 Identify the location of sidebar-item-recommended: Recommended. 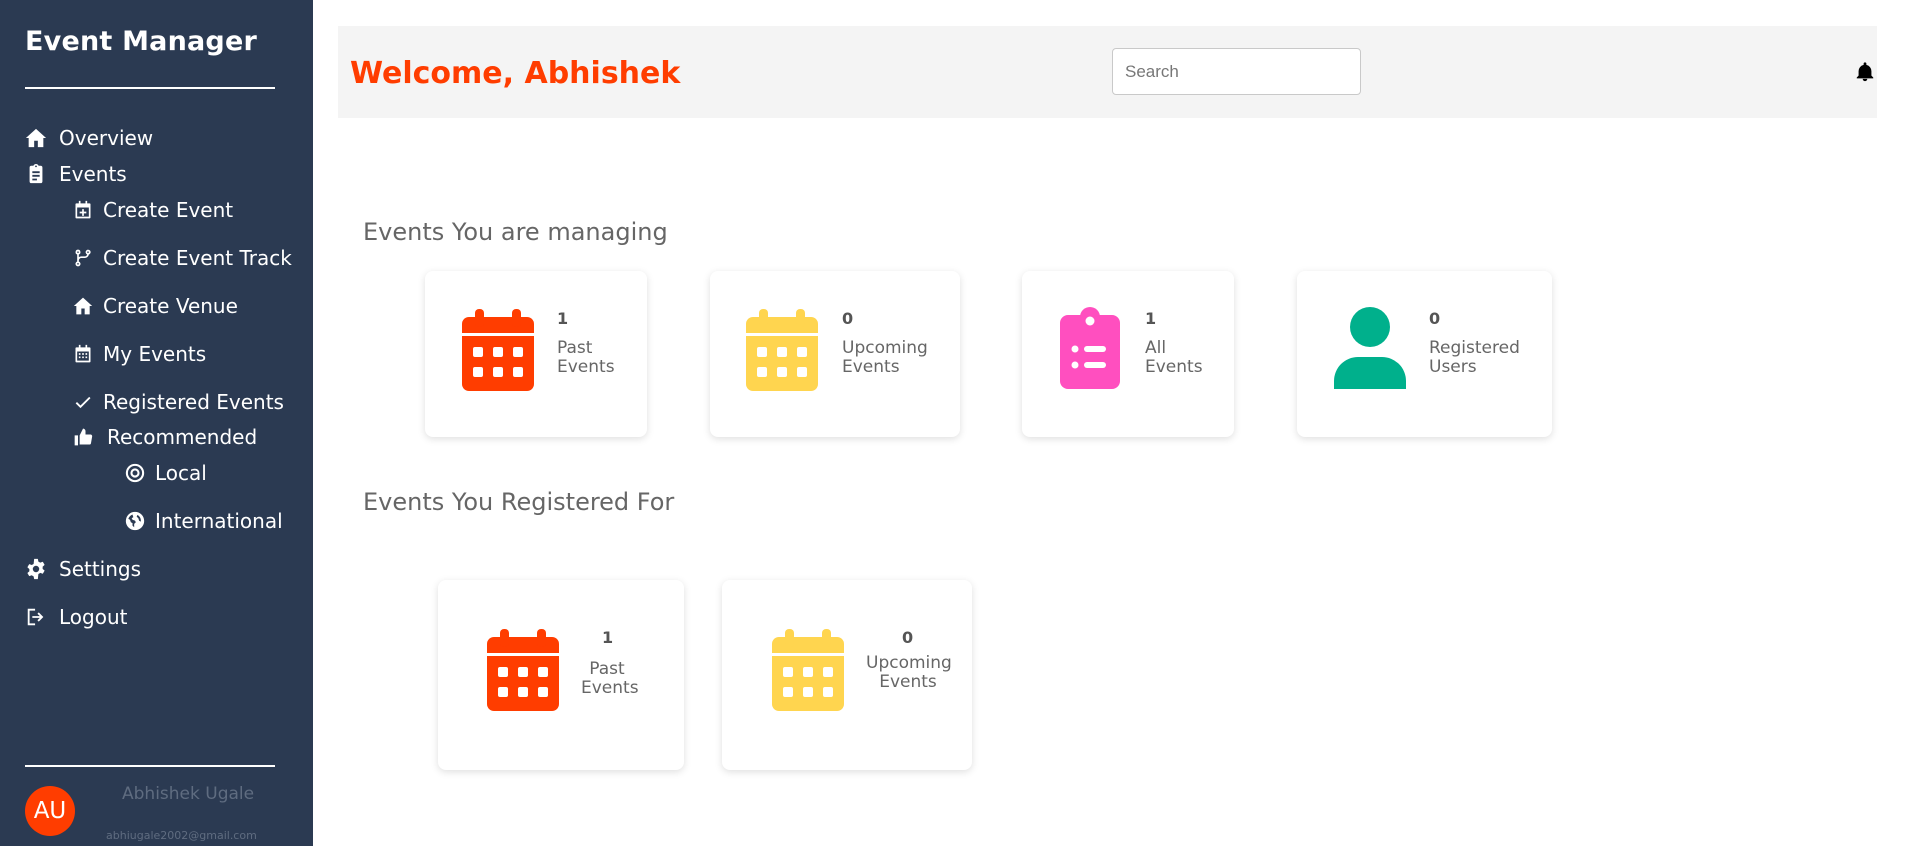
(165, 437).